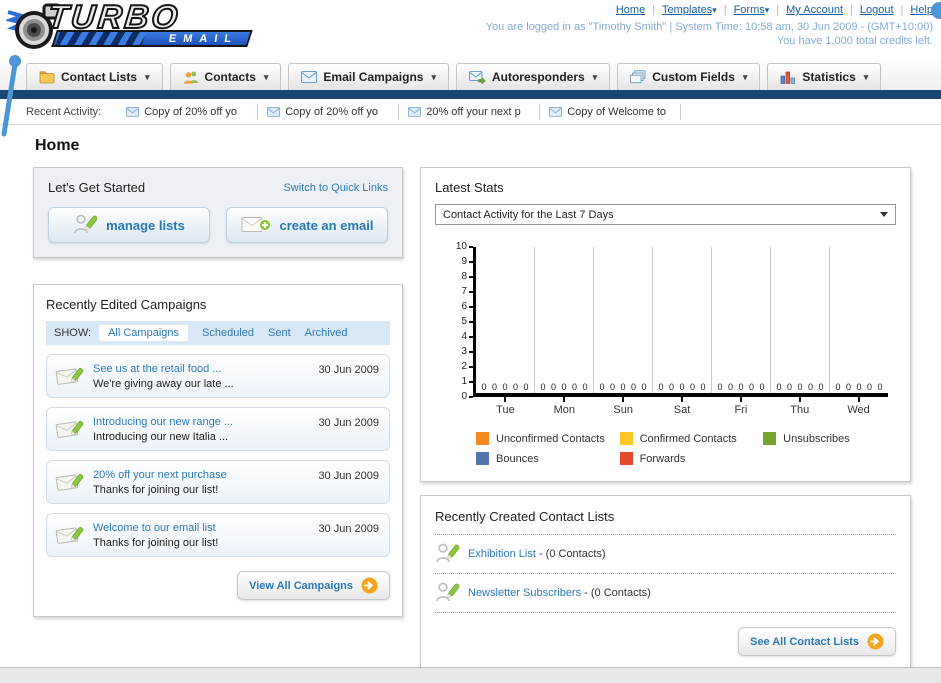  I want to click on filter-scheduled: Scheduled, so click(228, 333).